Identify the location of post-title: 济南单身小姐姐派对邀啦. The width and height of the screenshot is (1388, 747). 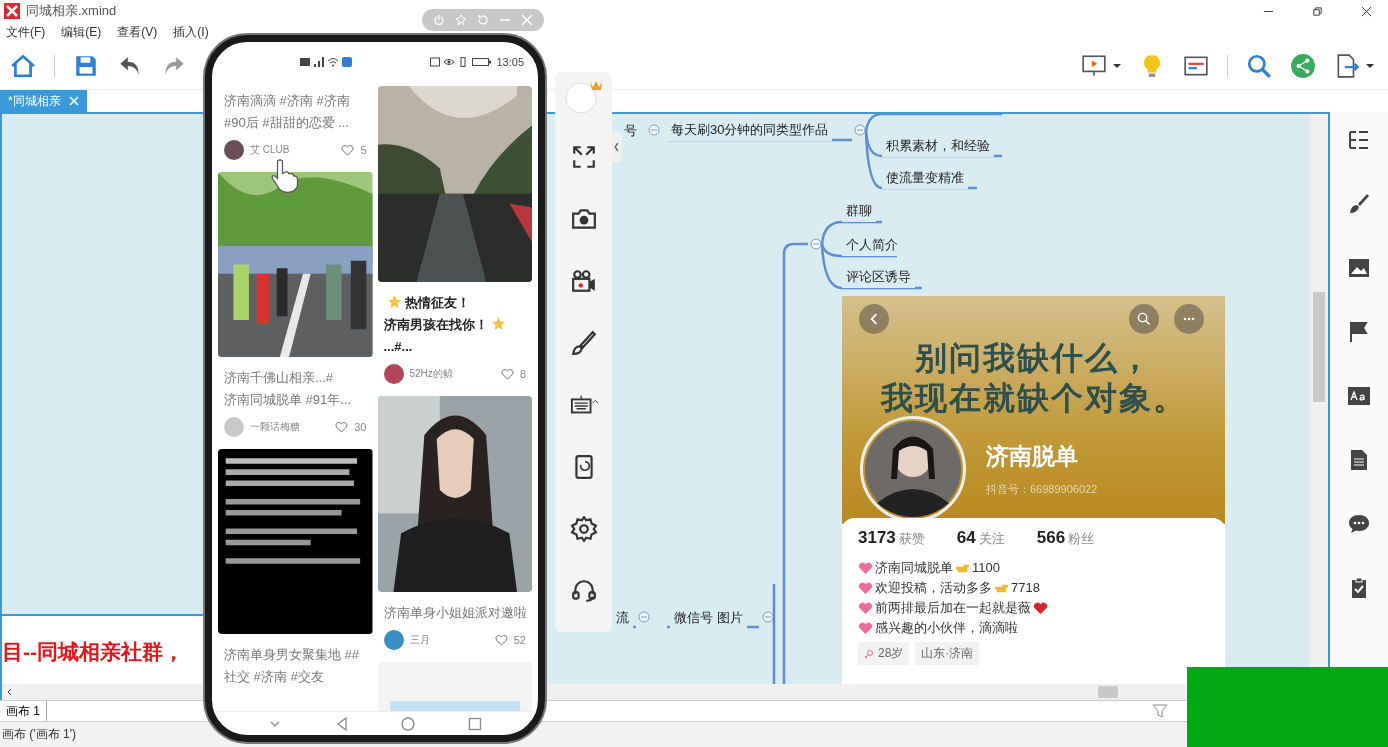
(454, 613).